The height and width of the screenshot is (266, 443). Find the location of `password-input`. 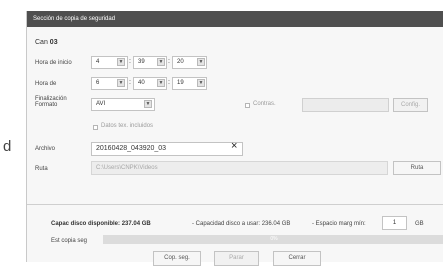

password-input is located at coordinates (345, 105).